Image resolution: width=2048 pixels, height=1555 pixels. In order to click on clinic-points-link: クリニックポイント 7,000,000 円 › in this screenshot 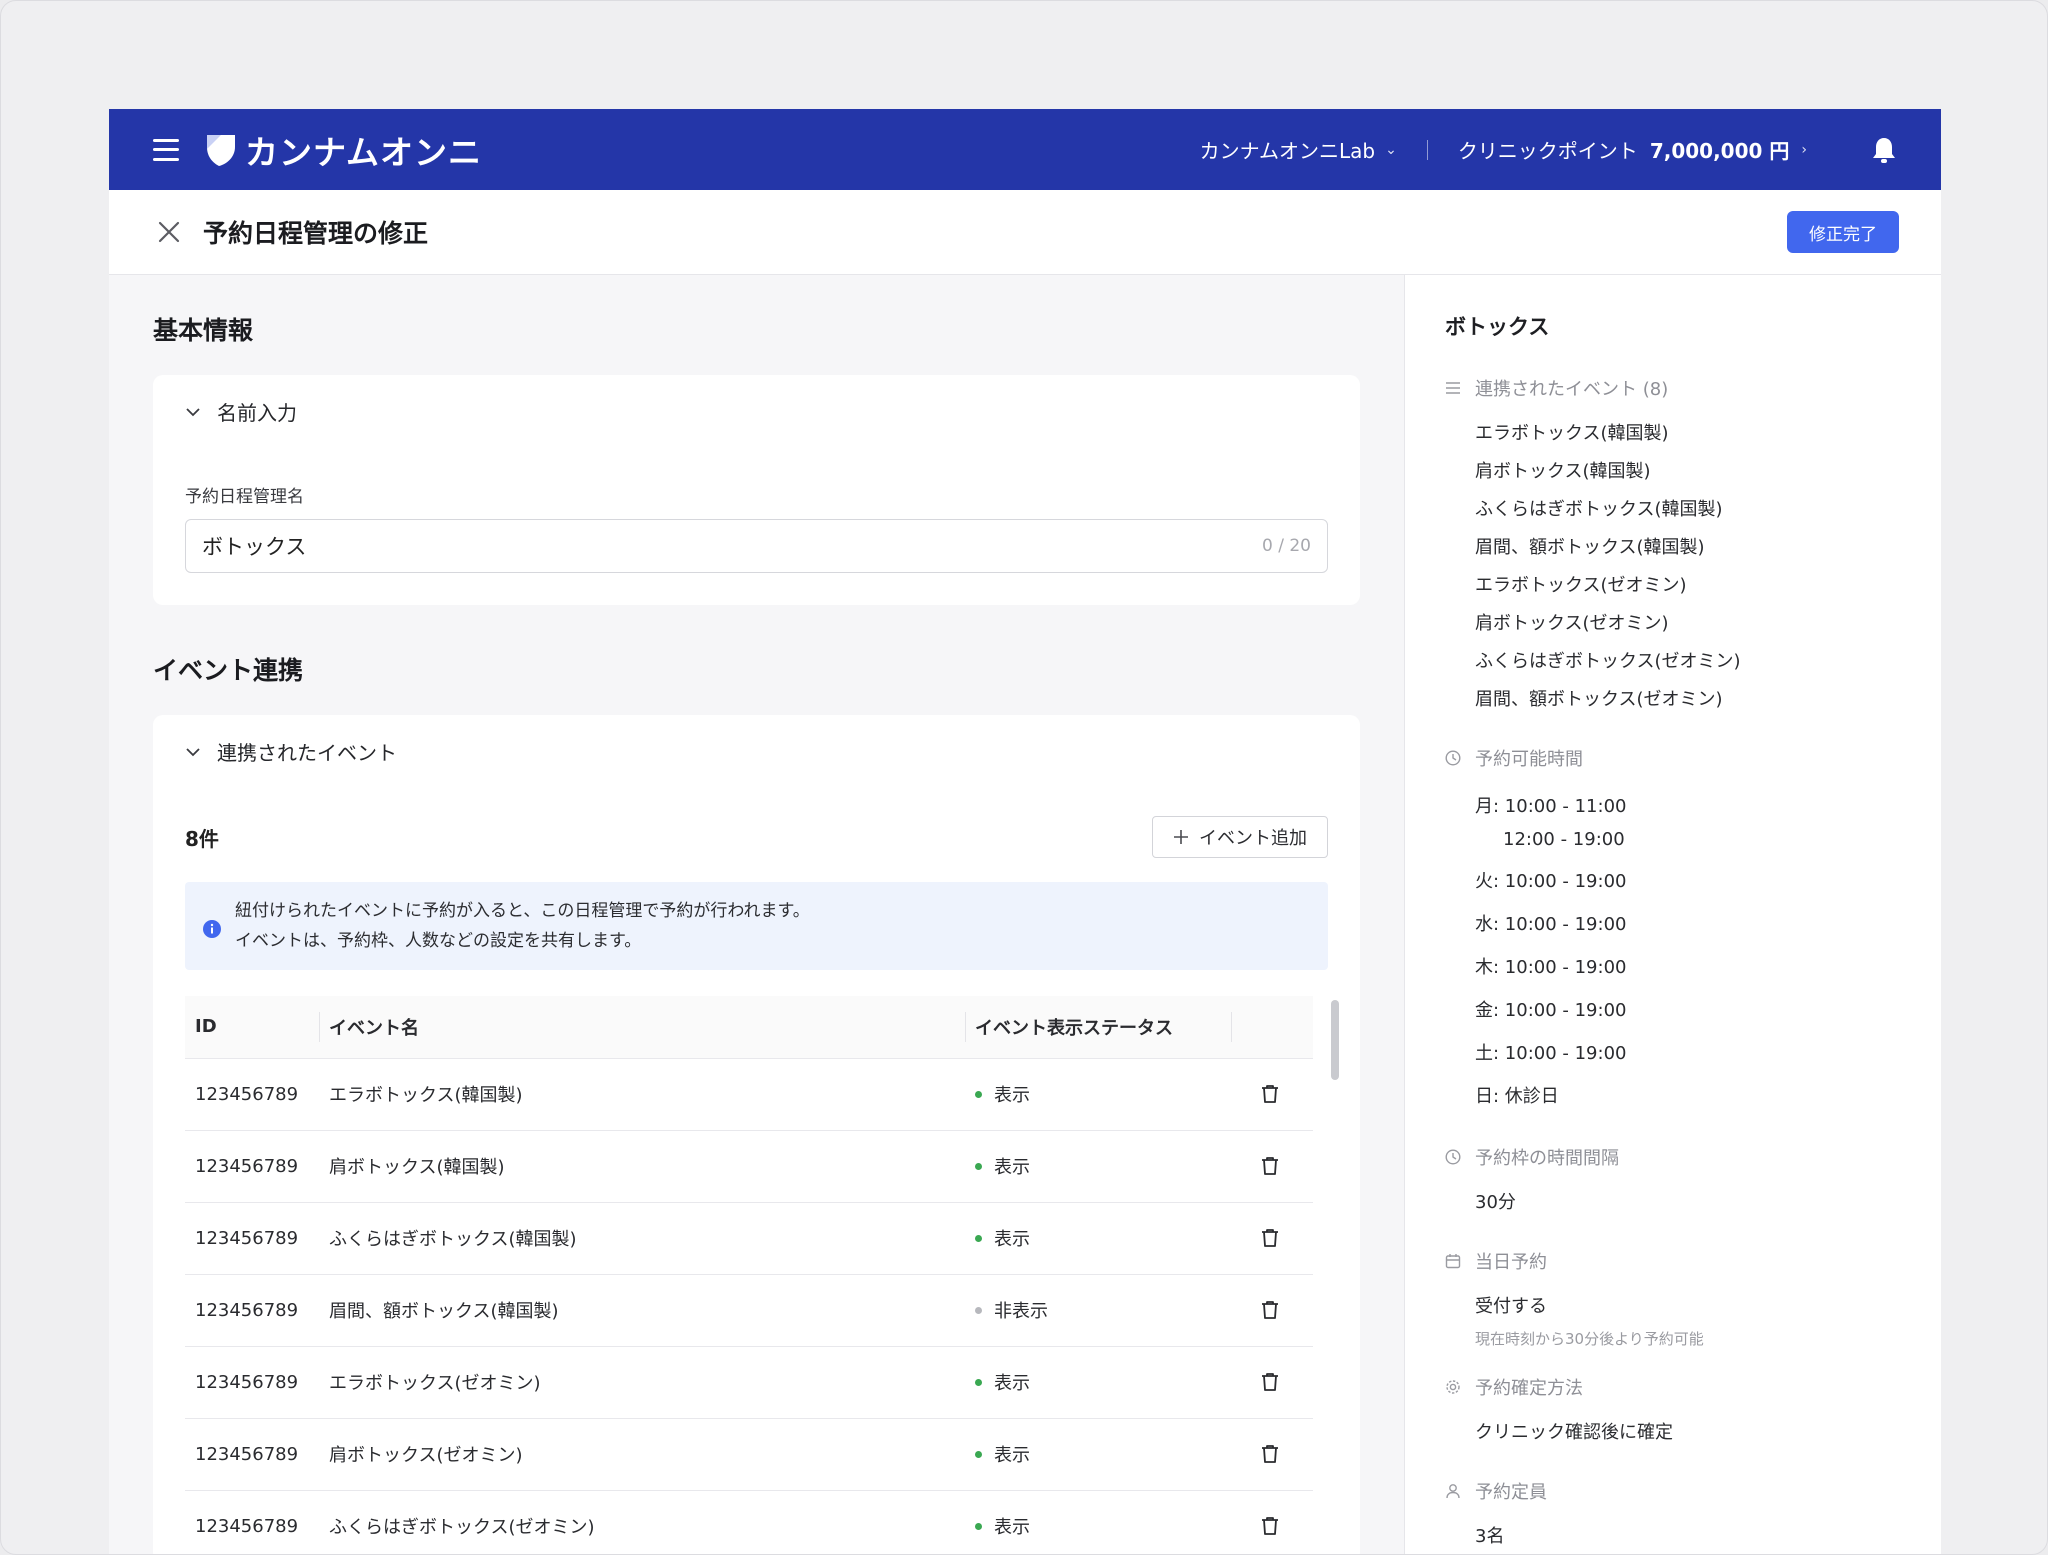, I will do `click(1632, 149)`.